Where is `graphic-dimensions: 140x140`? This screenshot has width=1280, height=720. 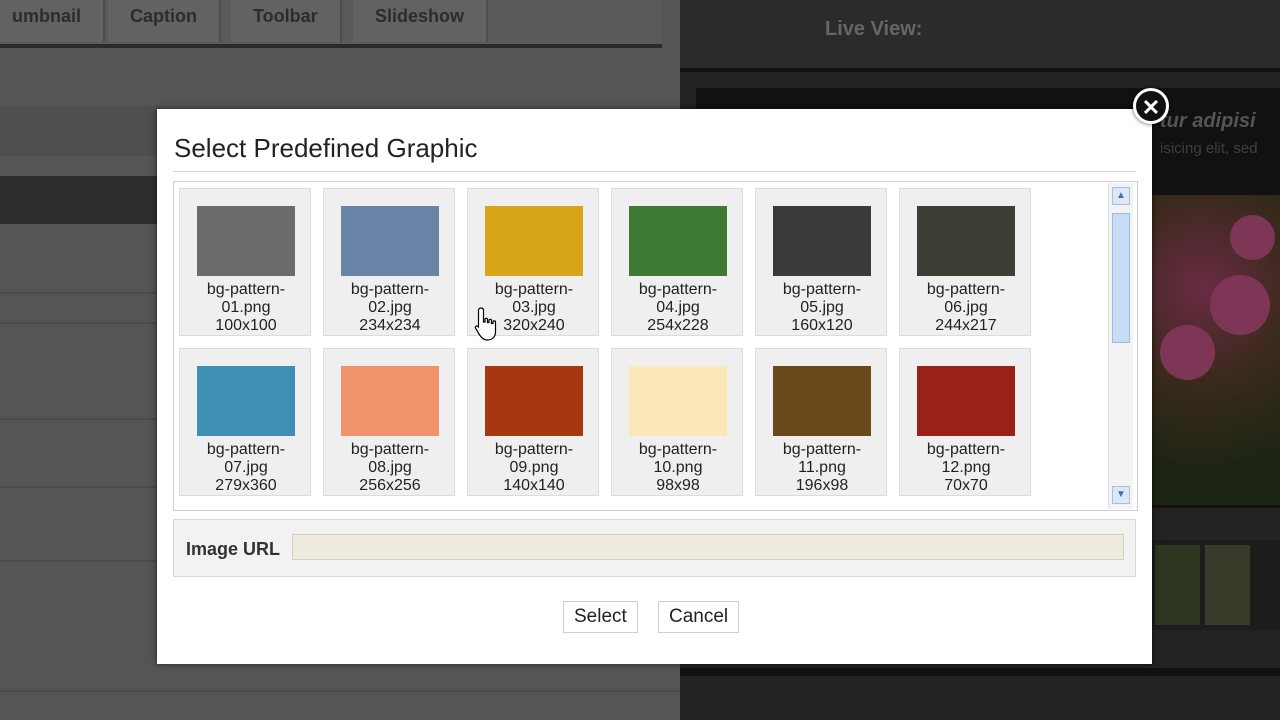
graphic-dimensions: 140x140 is located at coordinates (534, 485).